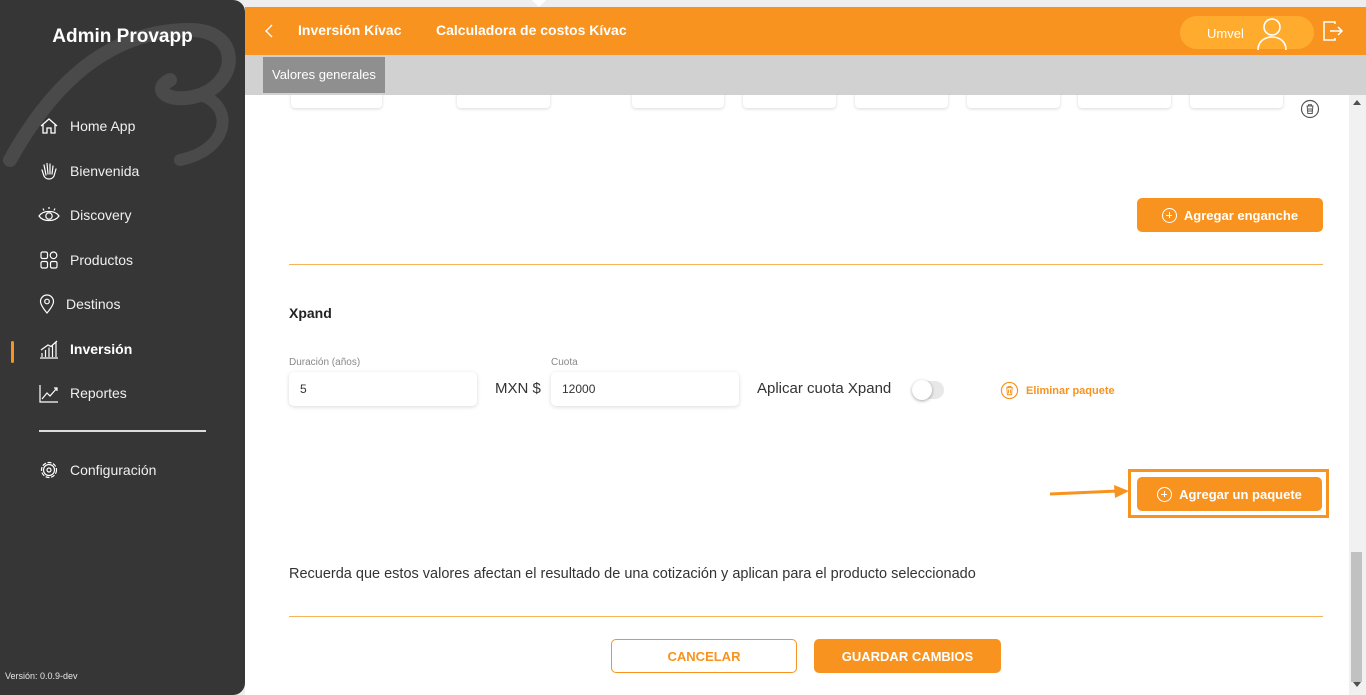 The image size is (1366, 695). Describe the element at coordinates (907, 656) in the screenshot. I see `save-changes-button: GUARDAR CAMBIOS` at that location.